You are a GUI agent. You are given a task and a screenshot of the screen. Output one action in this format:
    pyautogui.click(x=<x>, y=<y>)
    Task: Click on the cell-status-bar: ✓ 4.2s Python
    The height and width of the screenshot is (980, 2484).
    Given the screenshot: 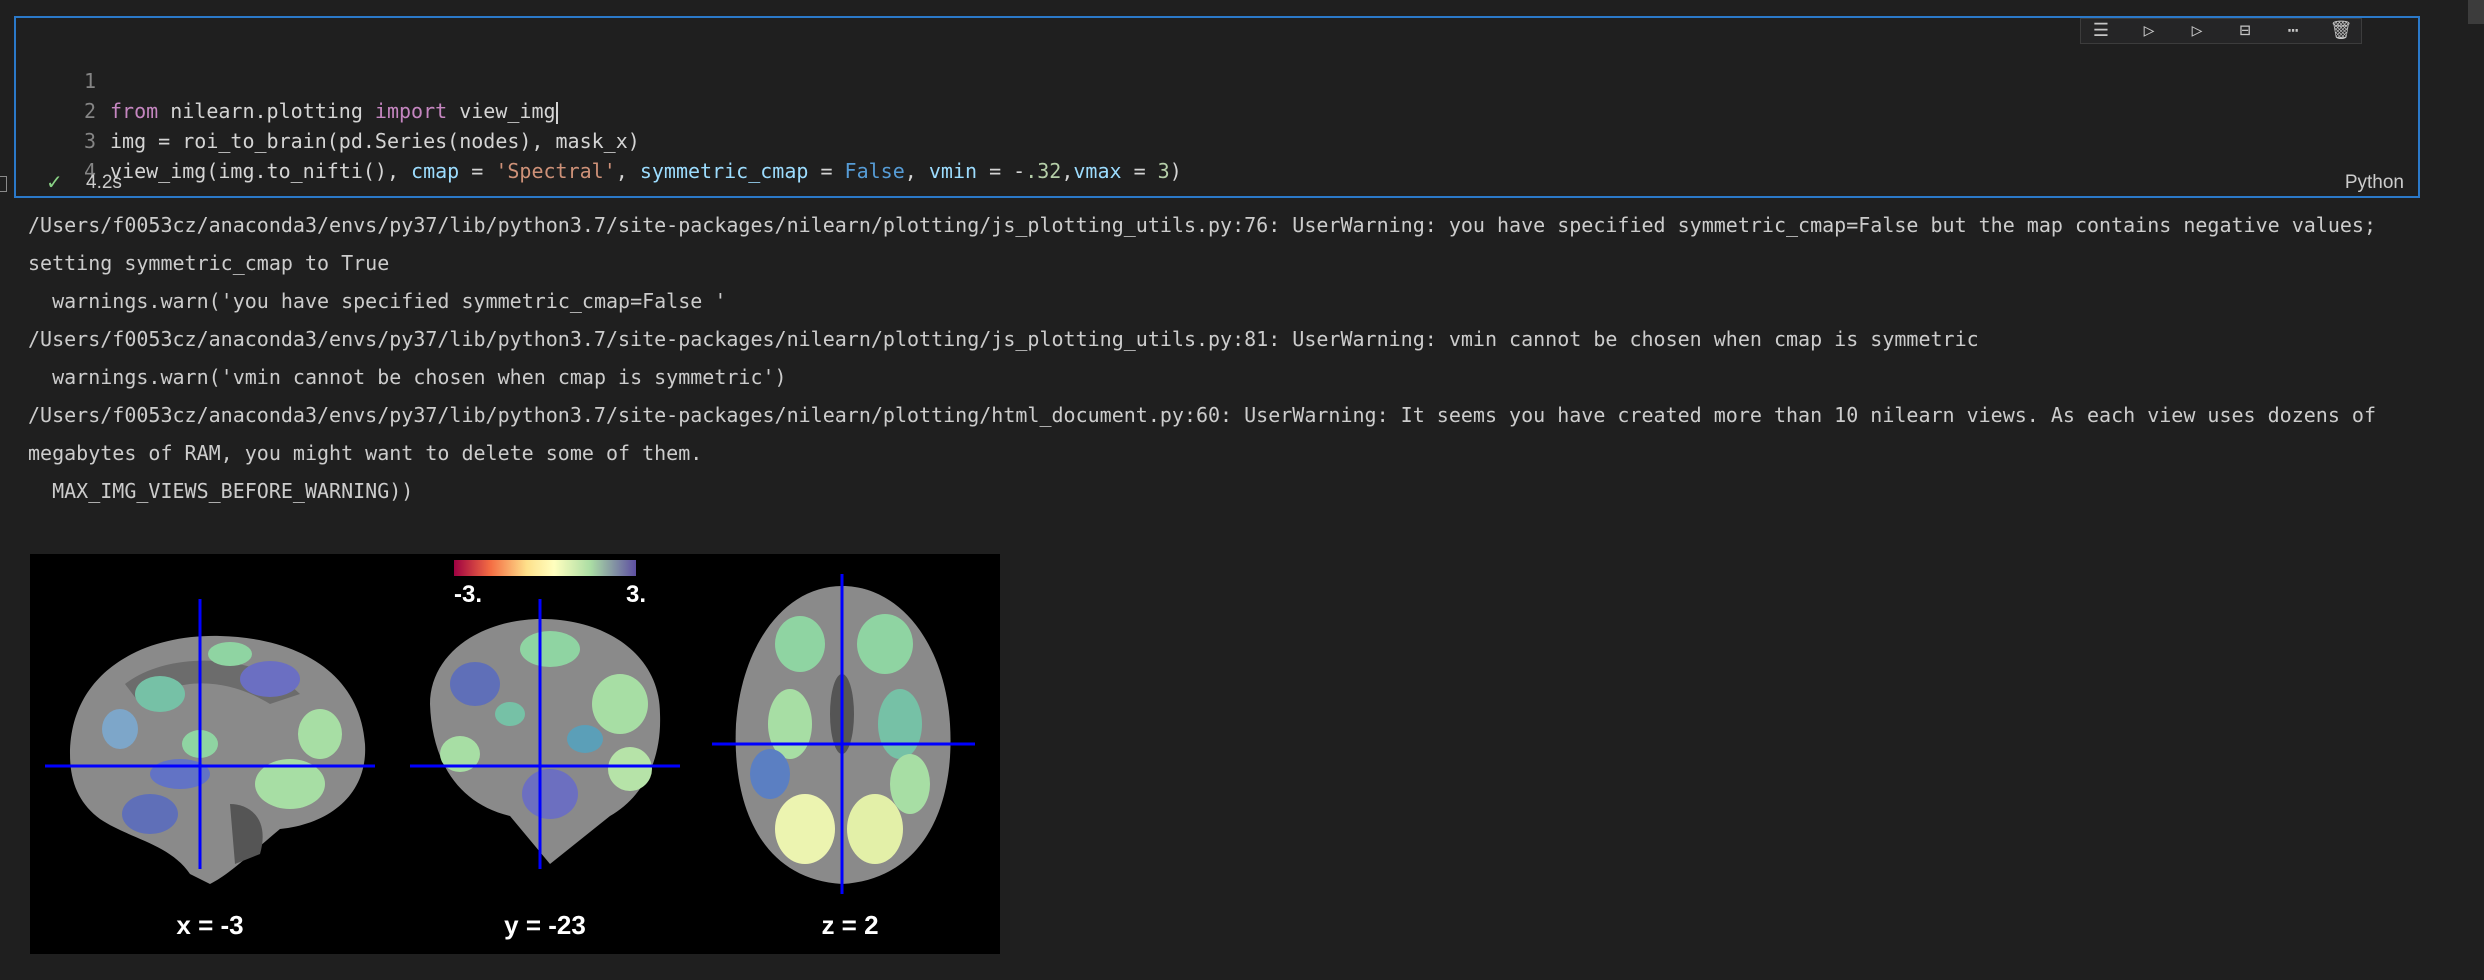 What is the action you would take?
    pyautogui.click(x=1217, y=184)
    